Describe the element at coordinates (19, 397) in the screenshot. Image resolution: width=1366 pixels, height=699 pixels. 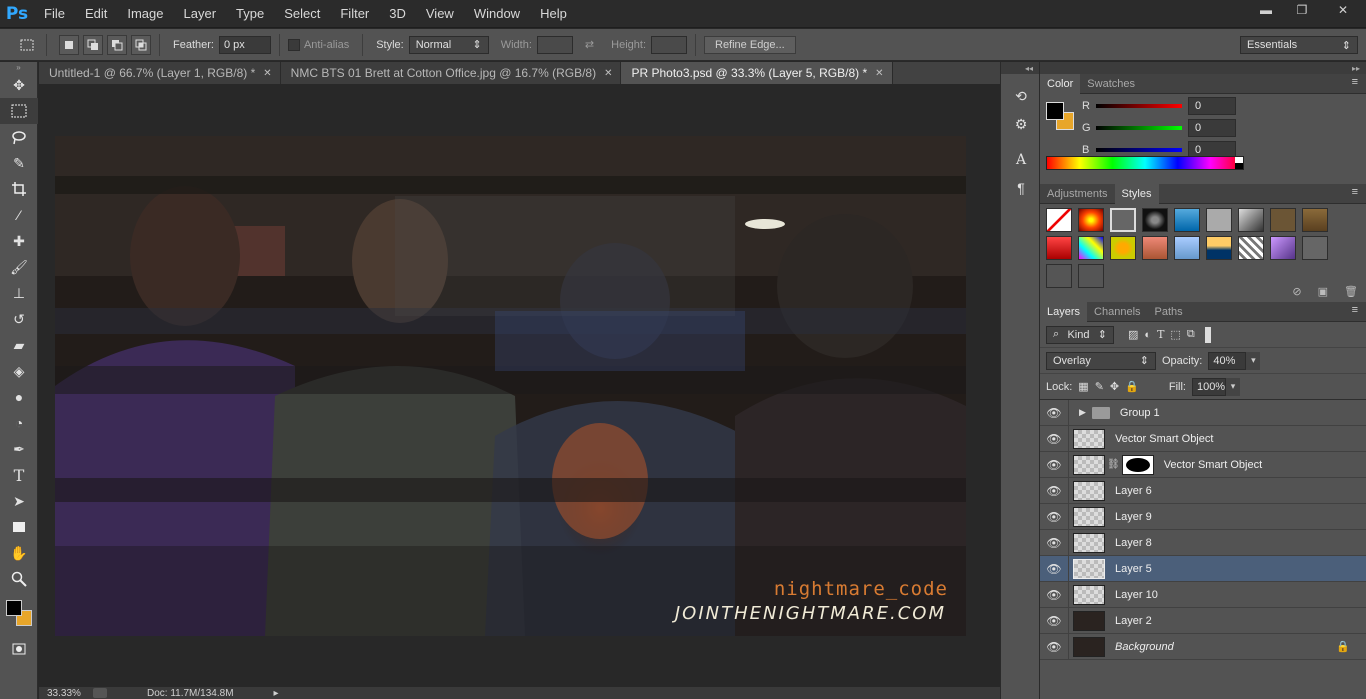
I see `blur-tool-icon: ●` at that location.